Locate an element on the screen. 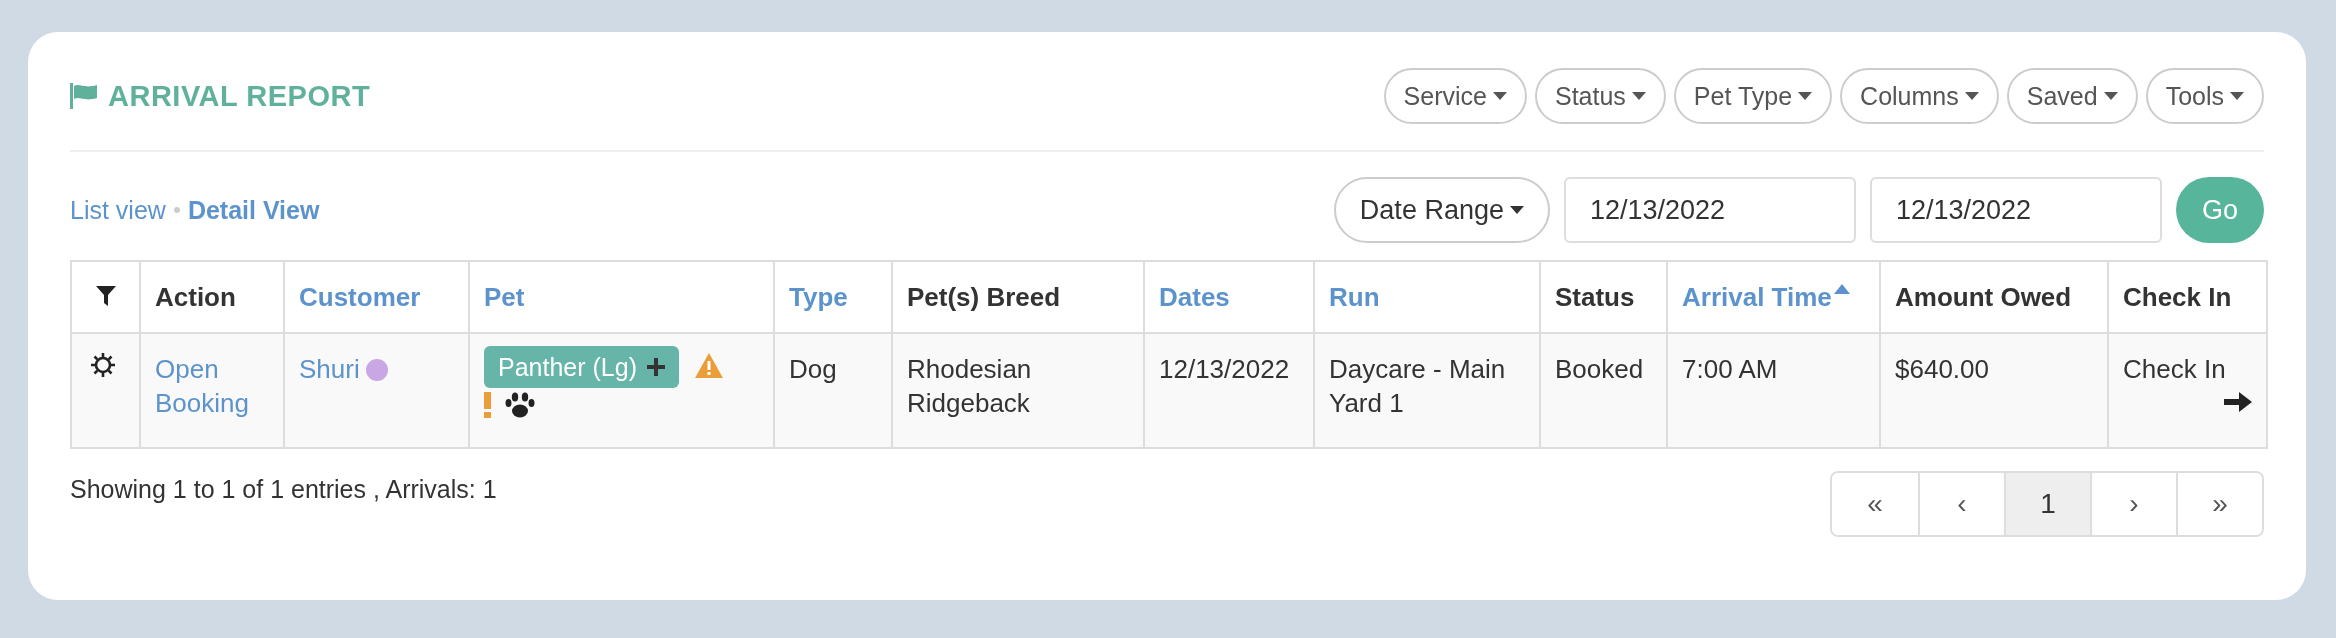 The width and height of the screenshot is (2336, 638). entries-summary: Showing 1 to 1 of 1 entries , Arrivals: 1 is located at coordinates (283, 489).